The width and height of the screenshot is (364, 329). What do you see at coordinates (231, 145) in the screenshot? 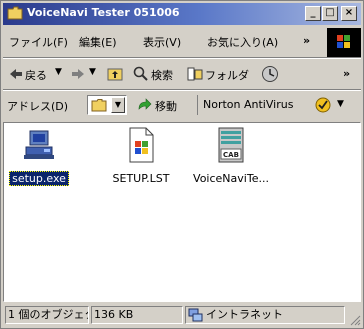
I see `cab-archive-icon: CAB` at bounding box center [231, 145].